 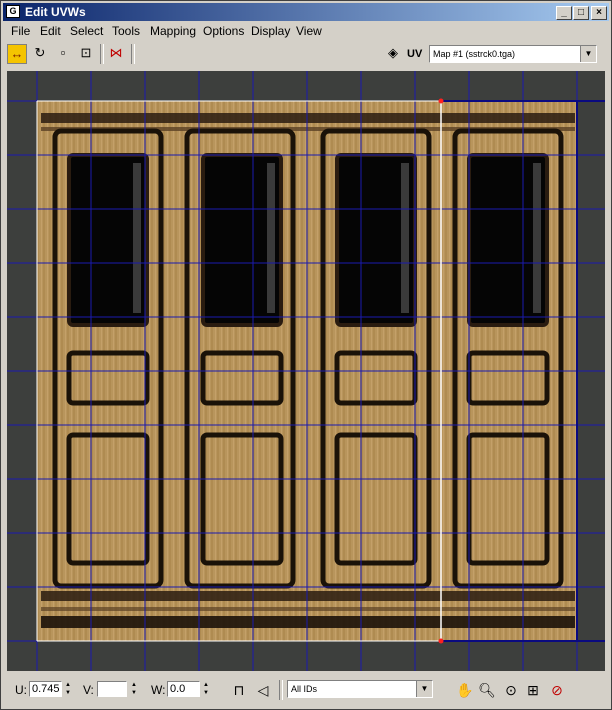 I want to click on u-label: U:, so click(x=21, y=690).